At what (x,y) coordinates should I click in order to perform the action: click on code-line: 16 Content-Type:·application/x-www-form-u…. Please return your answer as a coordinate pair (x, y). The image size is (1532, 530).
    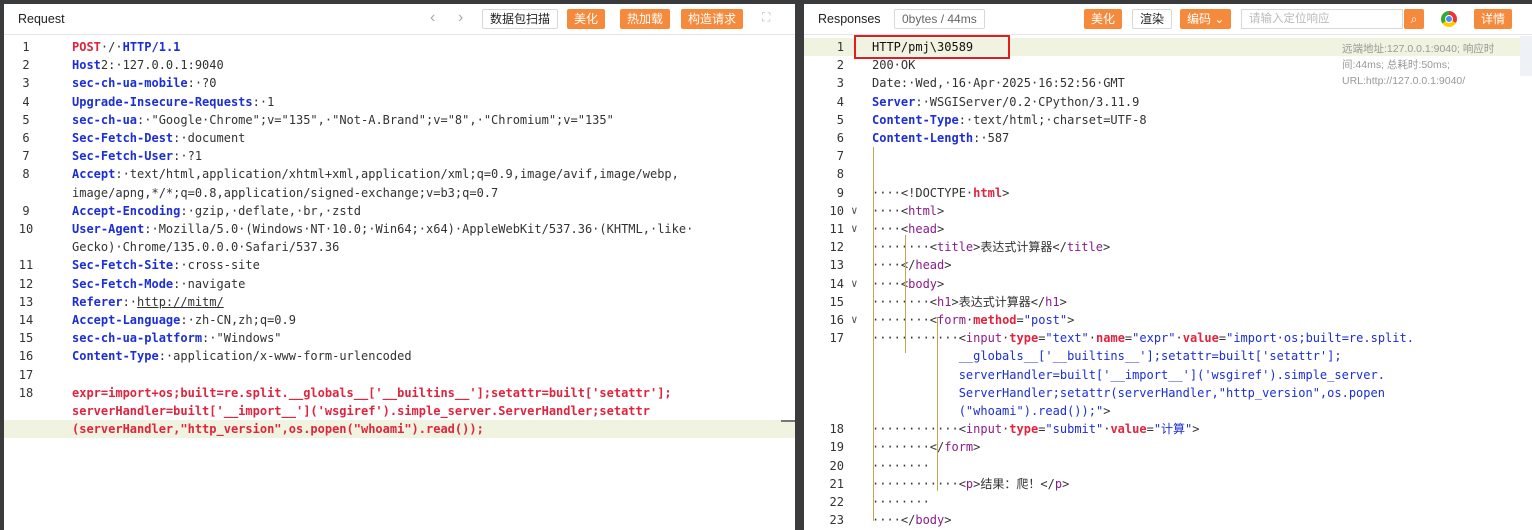
    Looking at the image, I should click on (399, 356).